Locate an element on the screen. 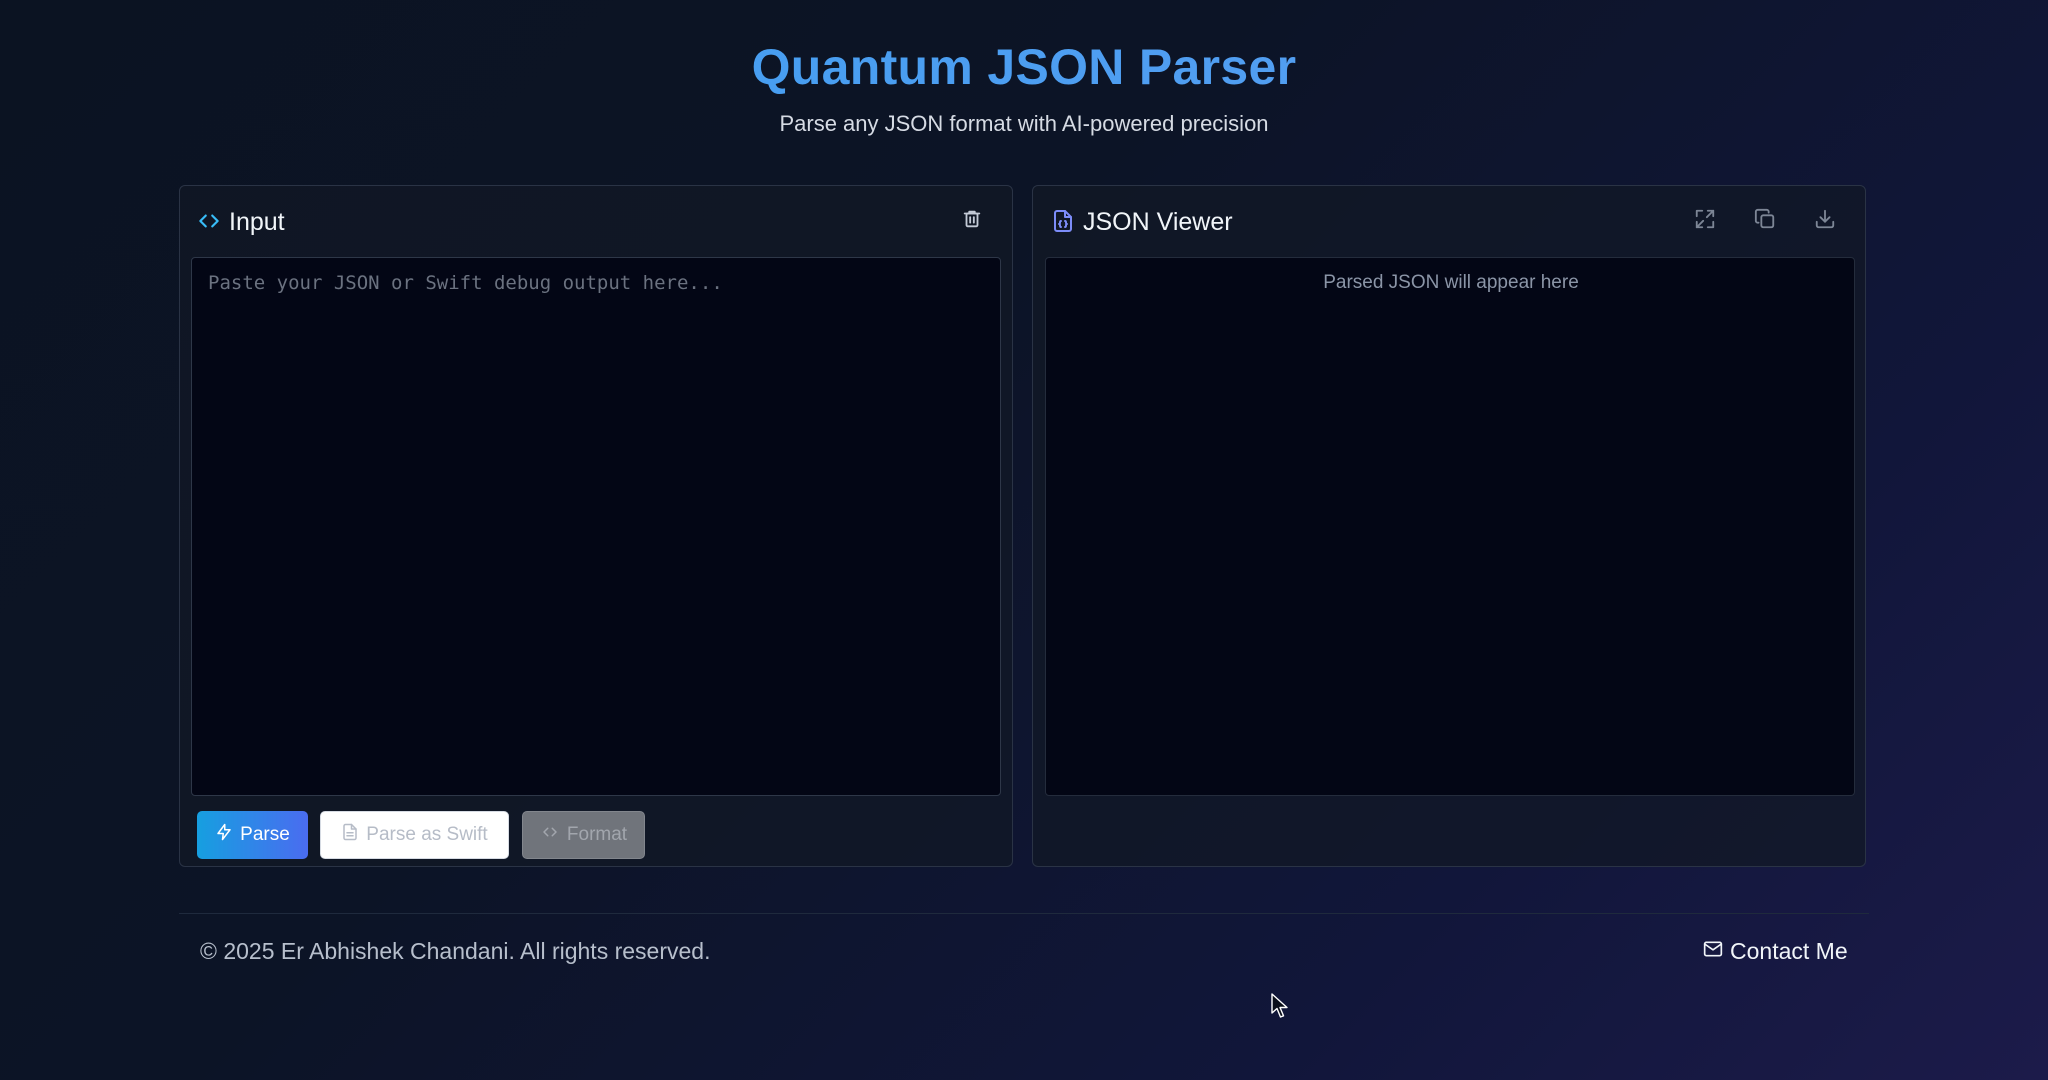 This screenshot has width=2048, height=1080. input-panel-header: Input is located at coordinates (596, 221).